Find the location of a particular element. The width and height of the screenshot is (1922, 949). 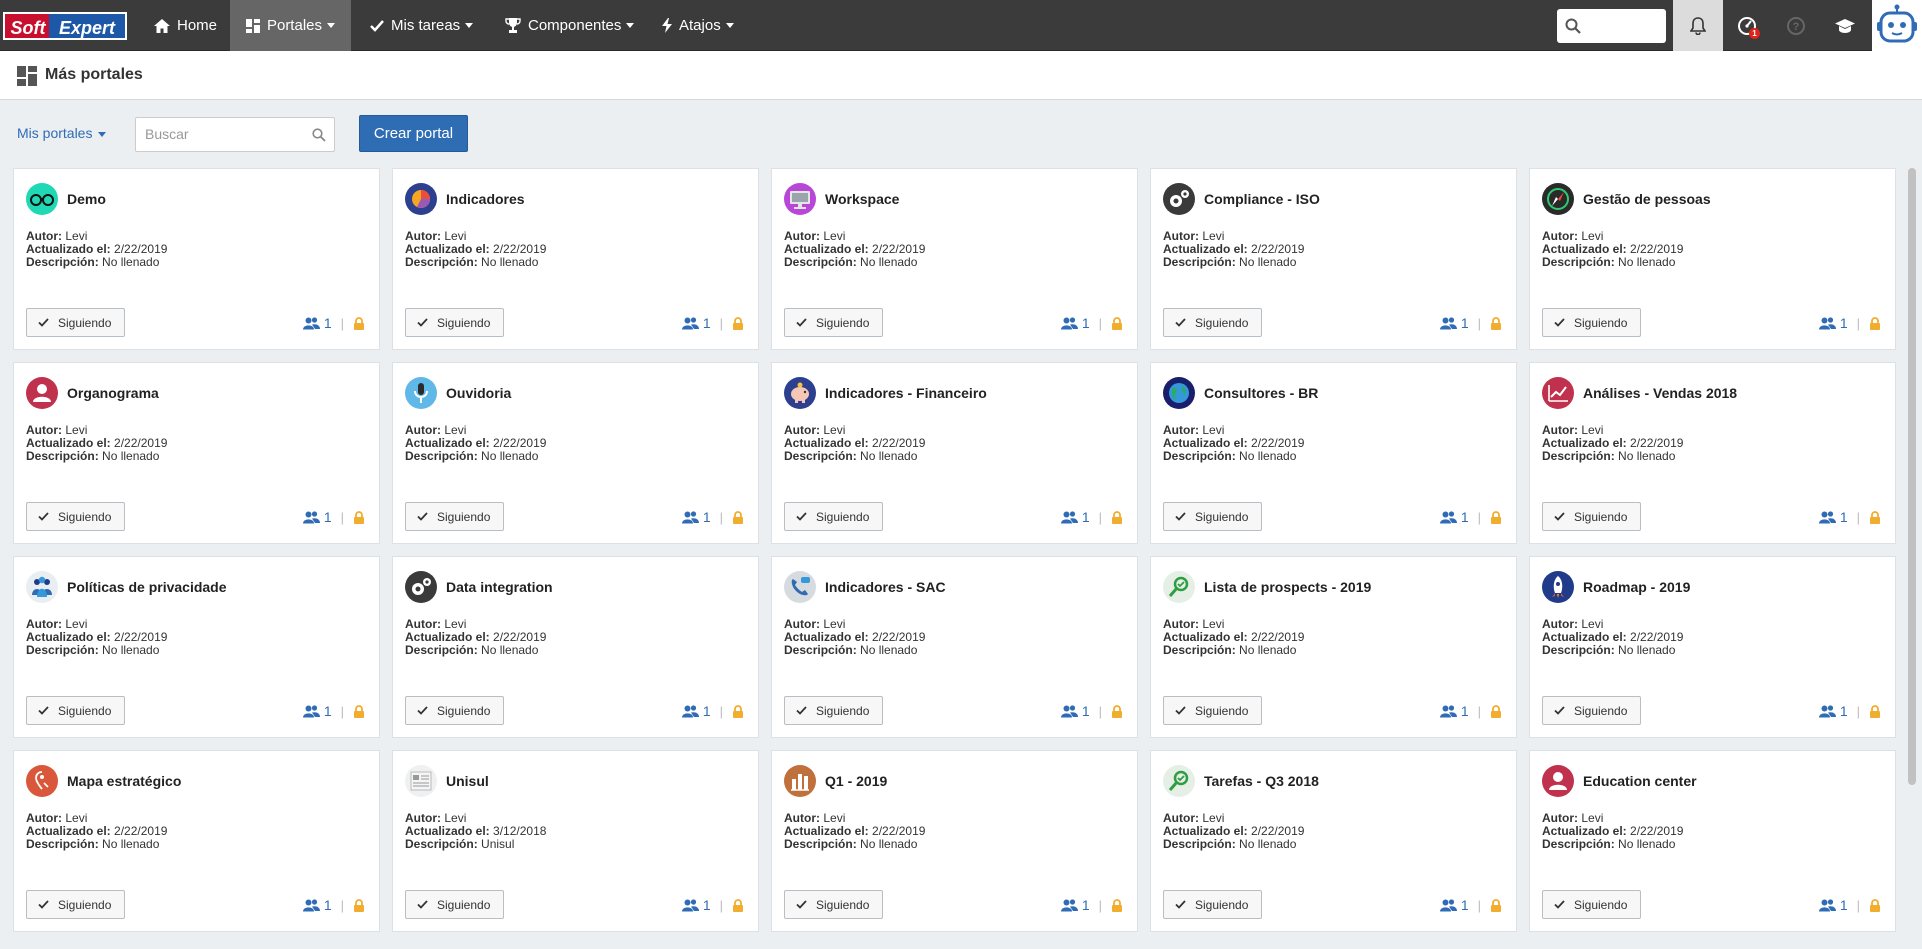

portal-title: Análises - Vendas 2018 is located at coordinates (1660, 393).